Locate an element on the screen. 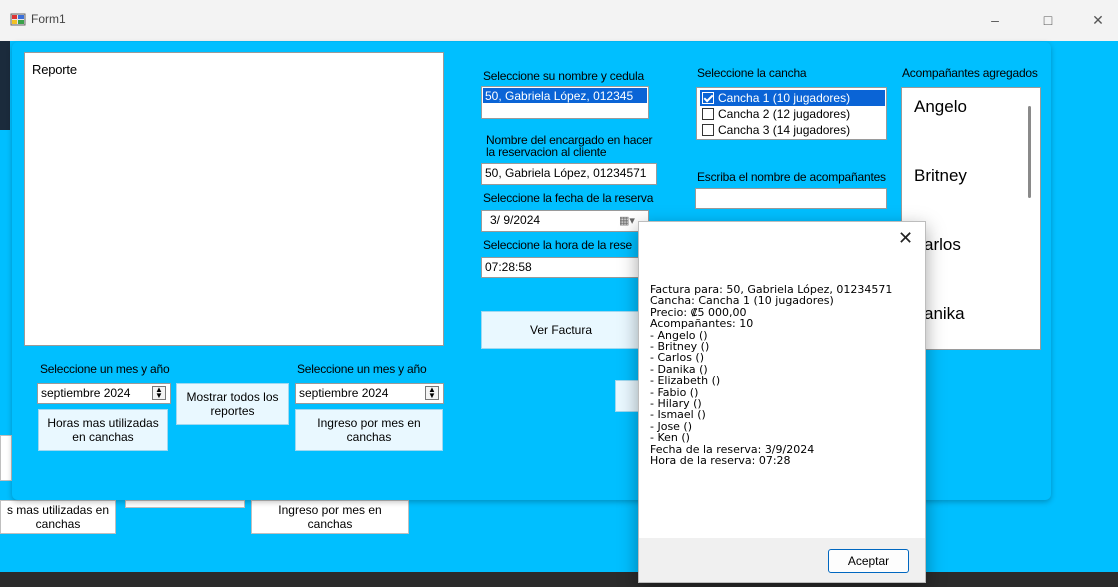 This screenshot has width=1118, height=587. cancha-option-2: Cancha 2 (12 jugadores) is located at coordinates (792, 114).